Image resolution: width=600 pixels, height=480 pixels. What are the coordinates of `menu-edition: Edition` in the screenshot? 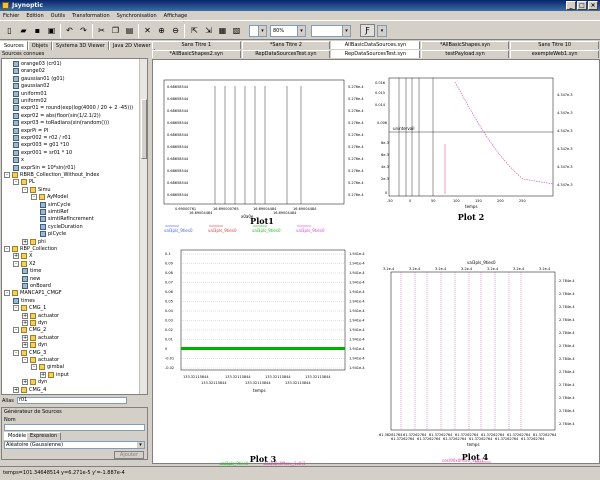 It's located at (34, 16).